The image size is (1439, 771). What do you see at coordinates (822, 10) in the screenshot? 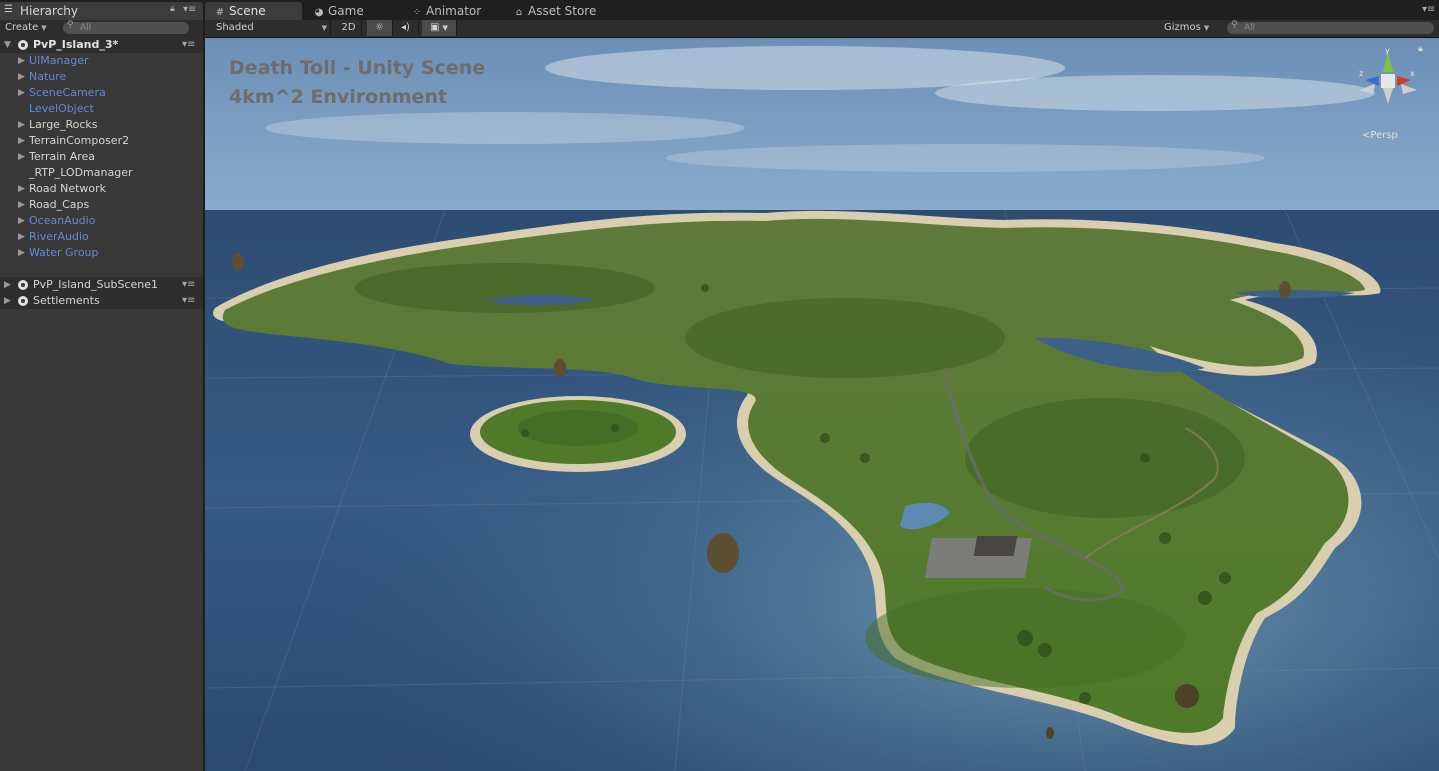
I see `scene-tabbar: # Scene ◕ Game ⁘ Animator ⌂ Asset Store ▾≡` at bounding box center [822, 10].